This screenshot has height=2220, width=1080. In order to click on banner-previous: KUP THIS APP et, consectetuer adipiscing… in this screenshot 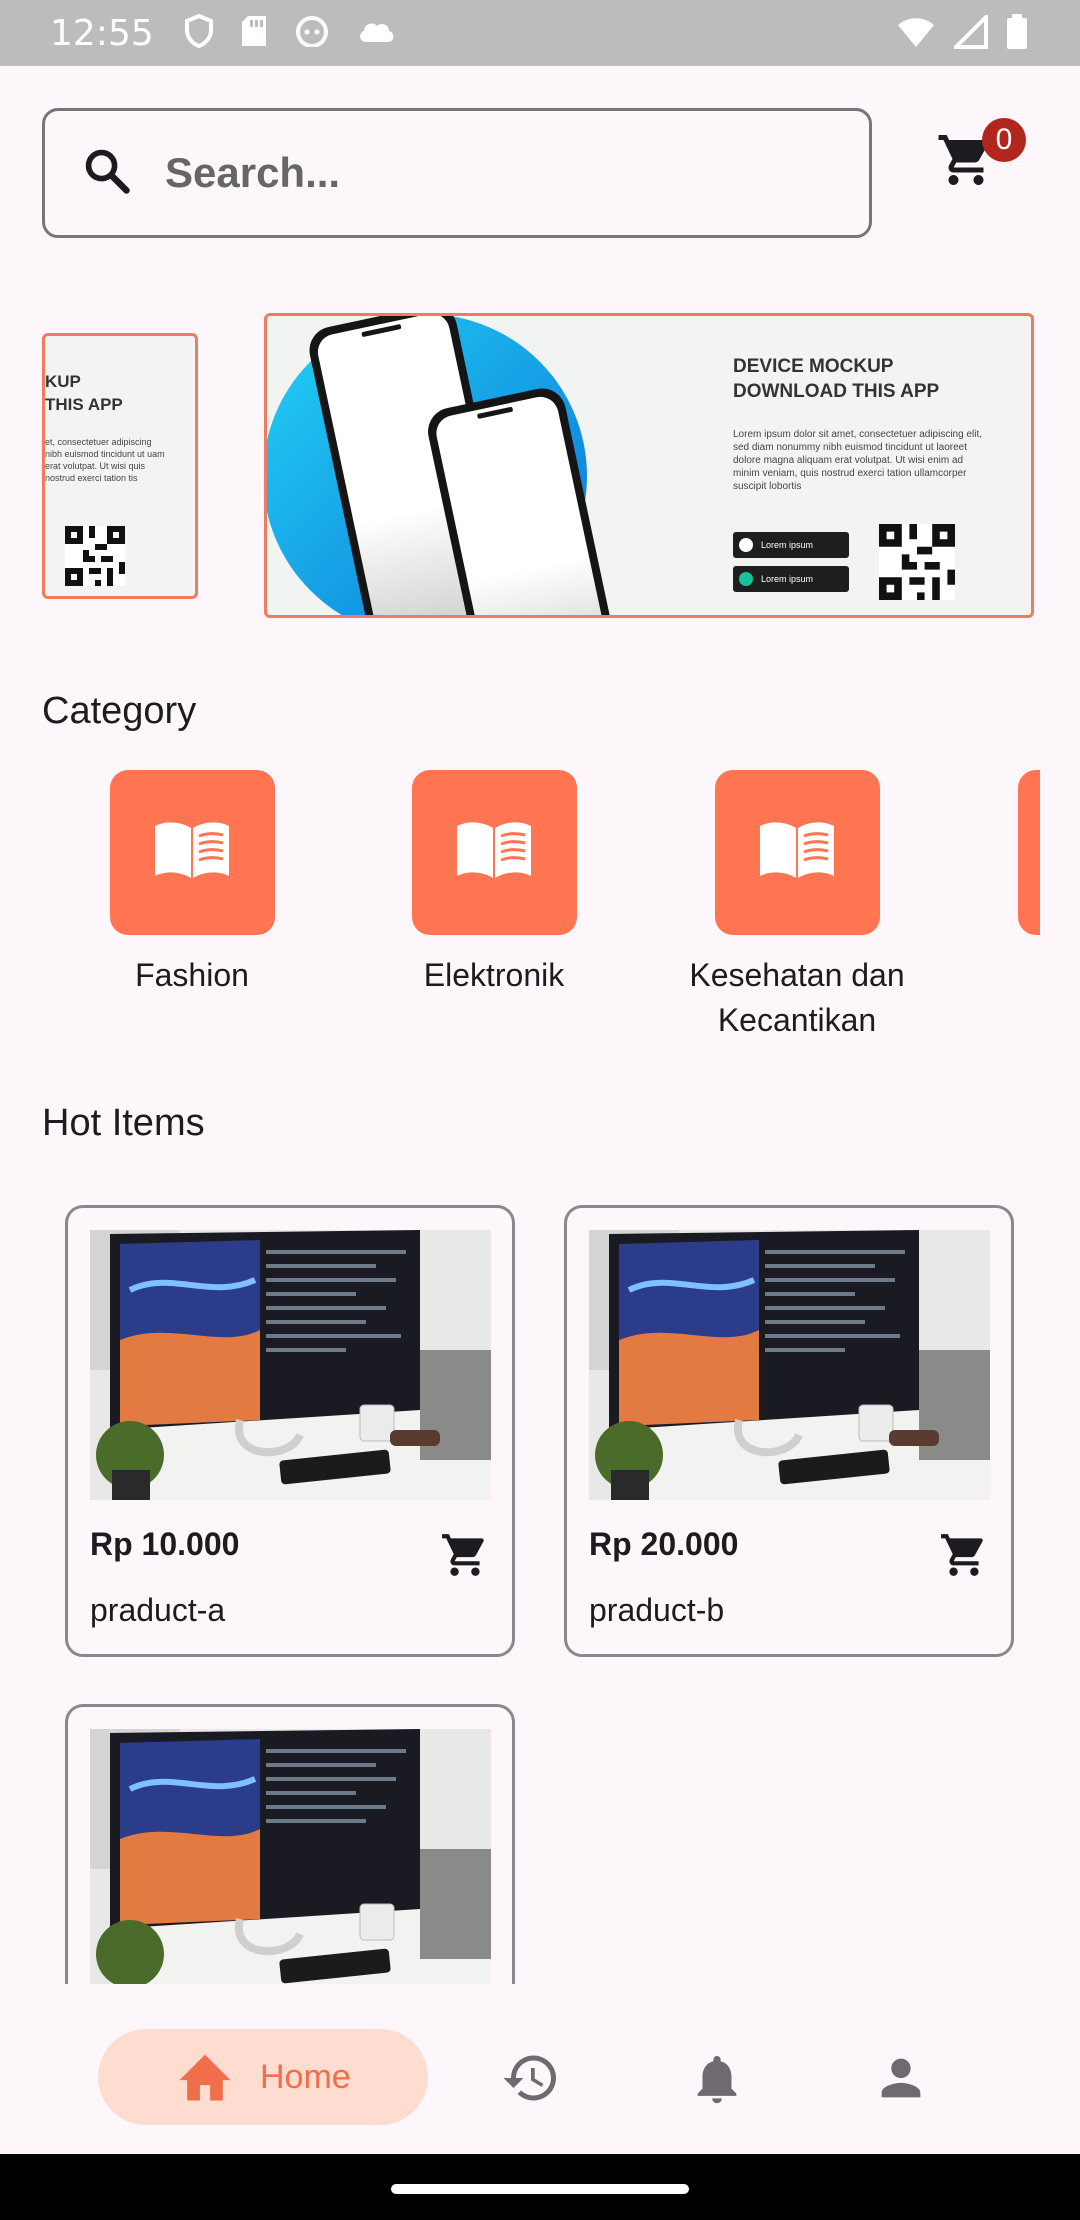, I will do `click(120, 466)`.